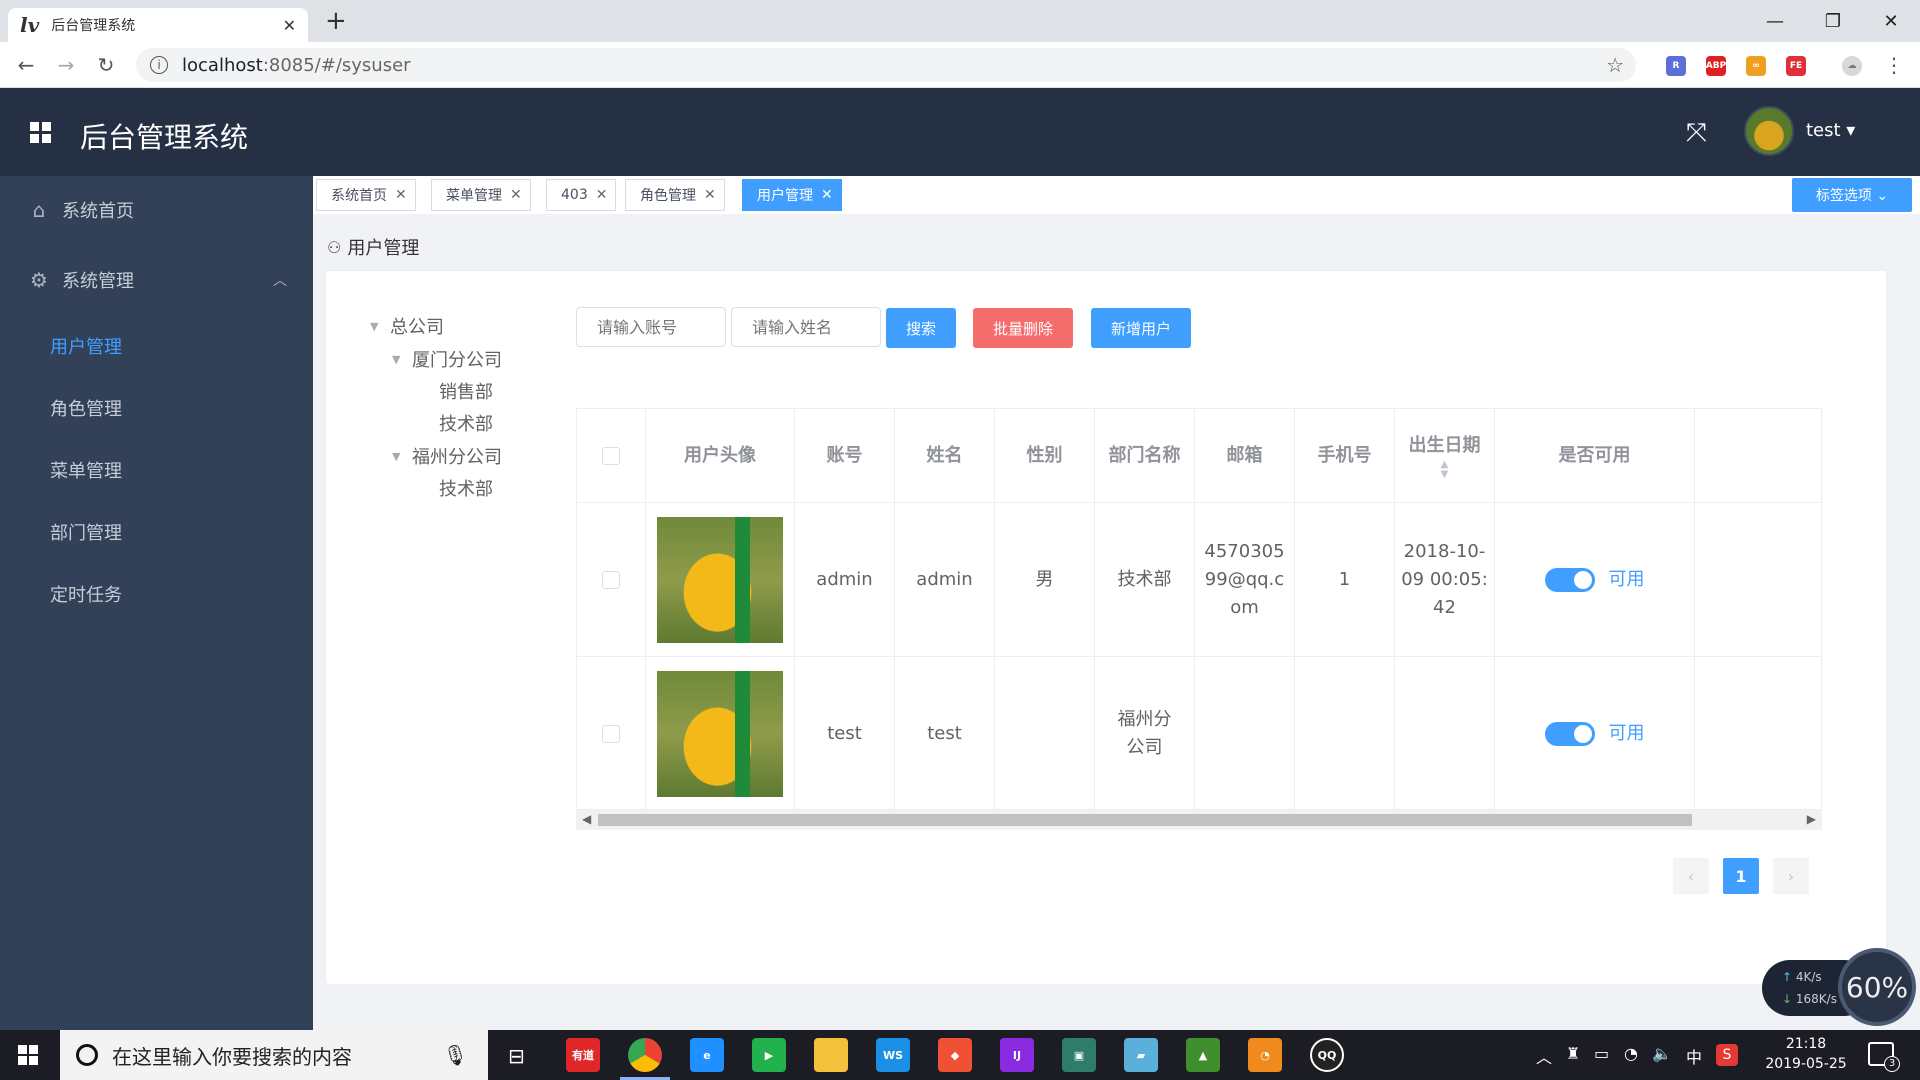  I want to click on extension-r-icon: R, so click(1676, 66).